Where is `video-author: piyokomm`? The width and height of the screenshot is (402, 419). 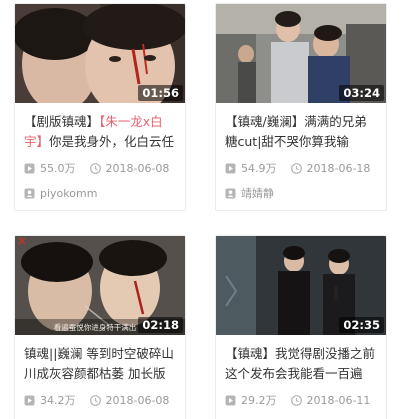
video-author: piyokomm is located at coordinates (100, 193).